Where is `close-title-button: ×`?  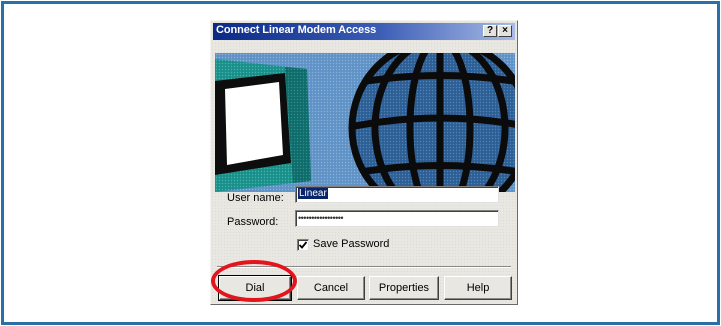
close-title-button: × is located at coordinates (505, 31).